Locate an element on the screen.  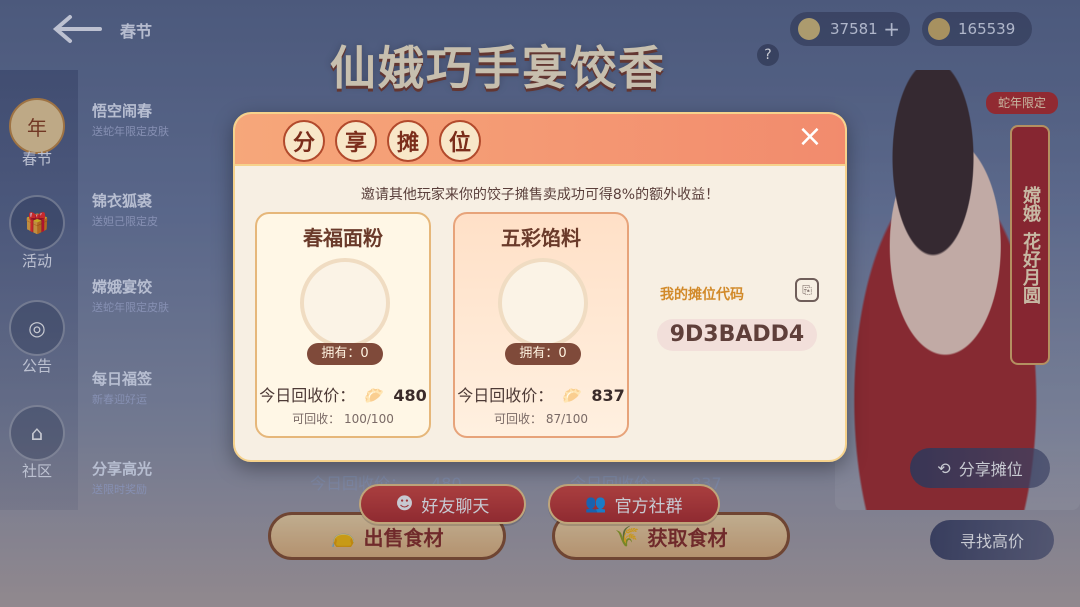
close-icon: × is located at coordinates (810, 138).